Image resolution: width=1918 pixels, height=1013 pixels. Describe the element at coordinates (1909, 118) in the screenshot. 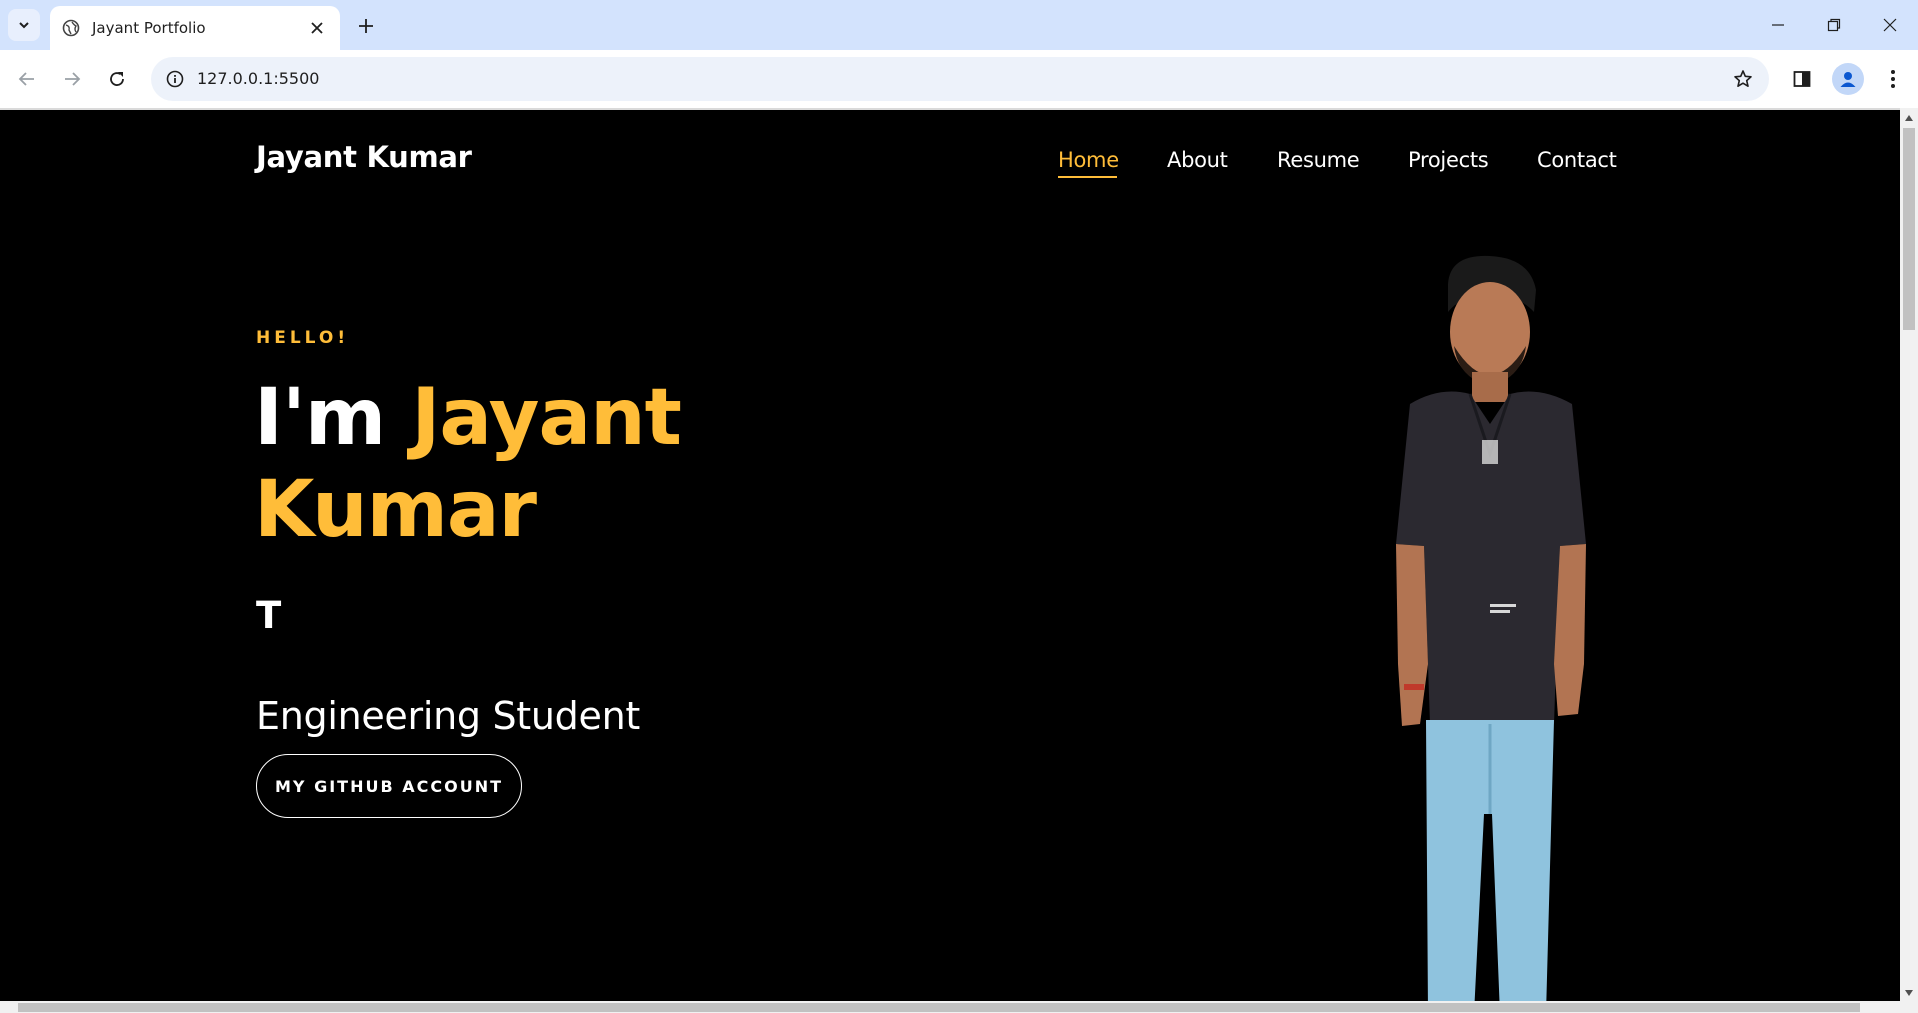

I see `scroll-up-icon` at that location.